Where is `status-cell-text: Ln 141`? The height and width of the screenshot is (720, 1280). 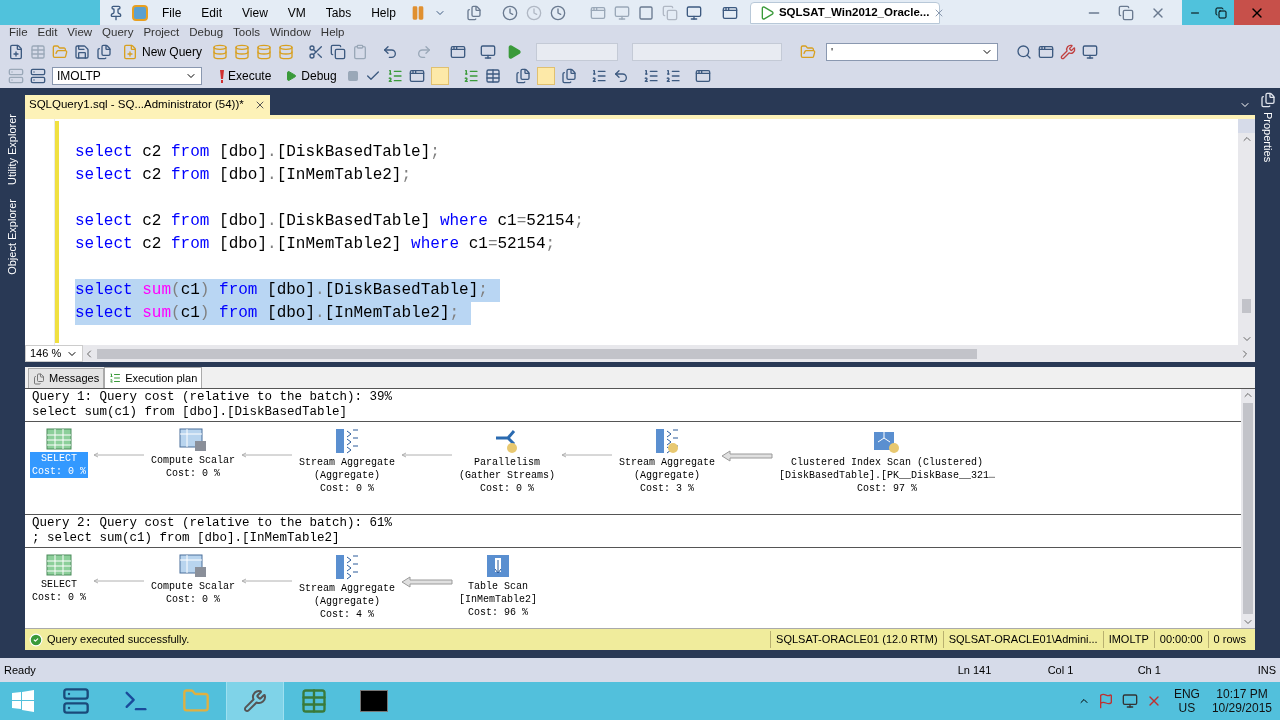 status-cell-text: Ln 141 is located at coordinates (975, 670).